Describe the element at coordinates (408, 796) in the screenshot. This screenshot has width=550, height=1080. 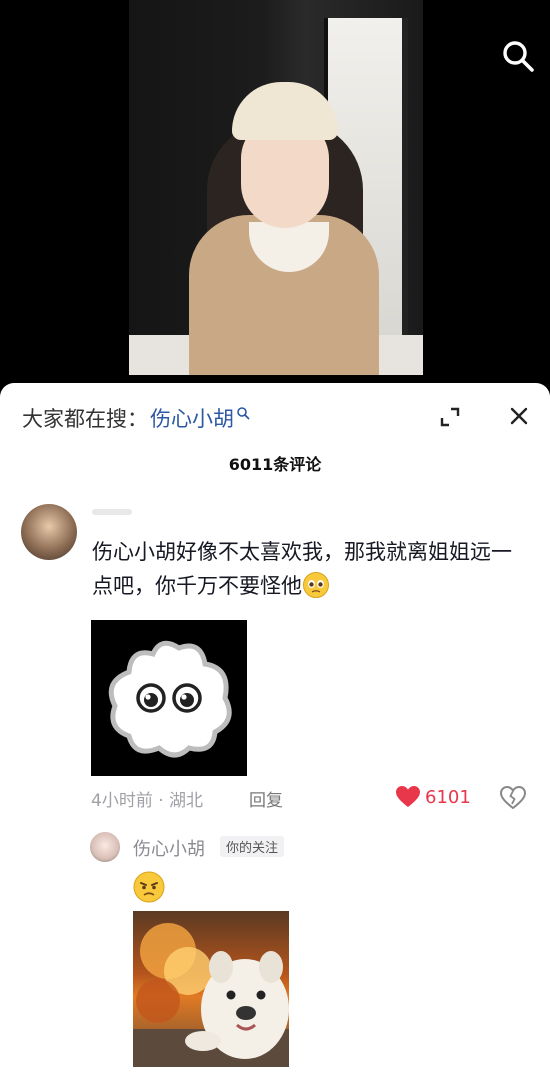
I see `heart-icon` at that location.